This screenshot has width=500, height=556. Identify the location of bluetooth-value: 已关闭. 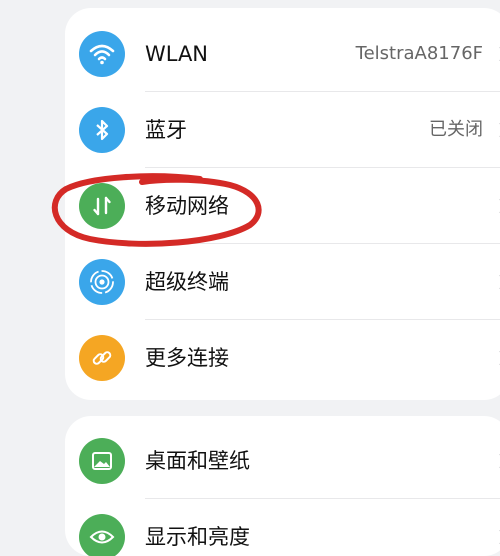
(456, 129).